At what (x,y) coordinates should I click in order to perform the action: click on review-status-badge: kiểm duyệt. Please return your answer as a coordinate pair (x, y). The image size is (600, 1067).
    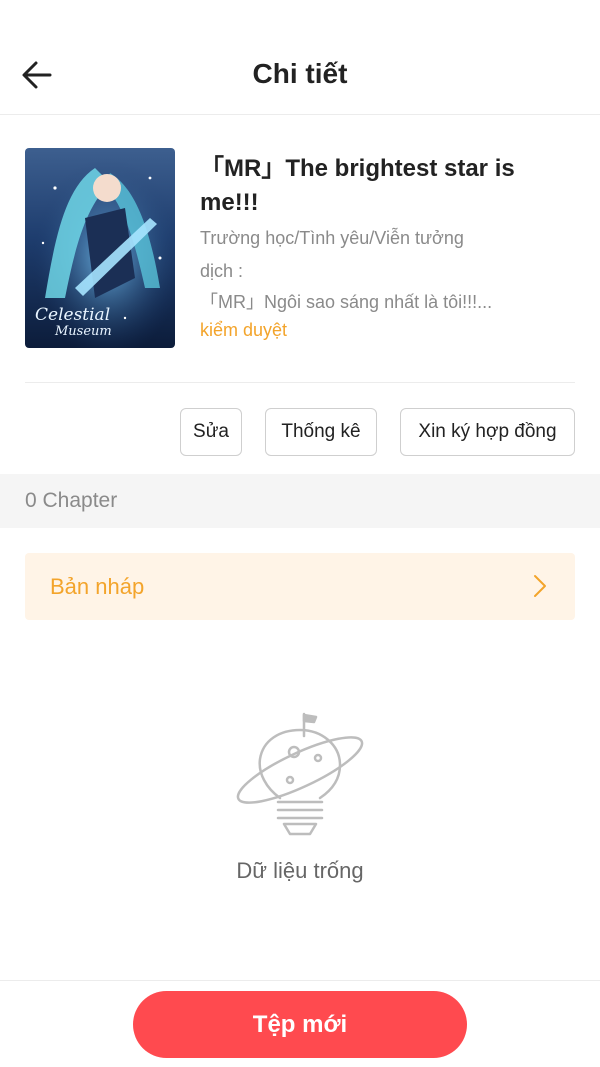
    Looking at the image, I should click on (244, 330).